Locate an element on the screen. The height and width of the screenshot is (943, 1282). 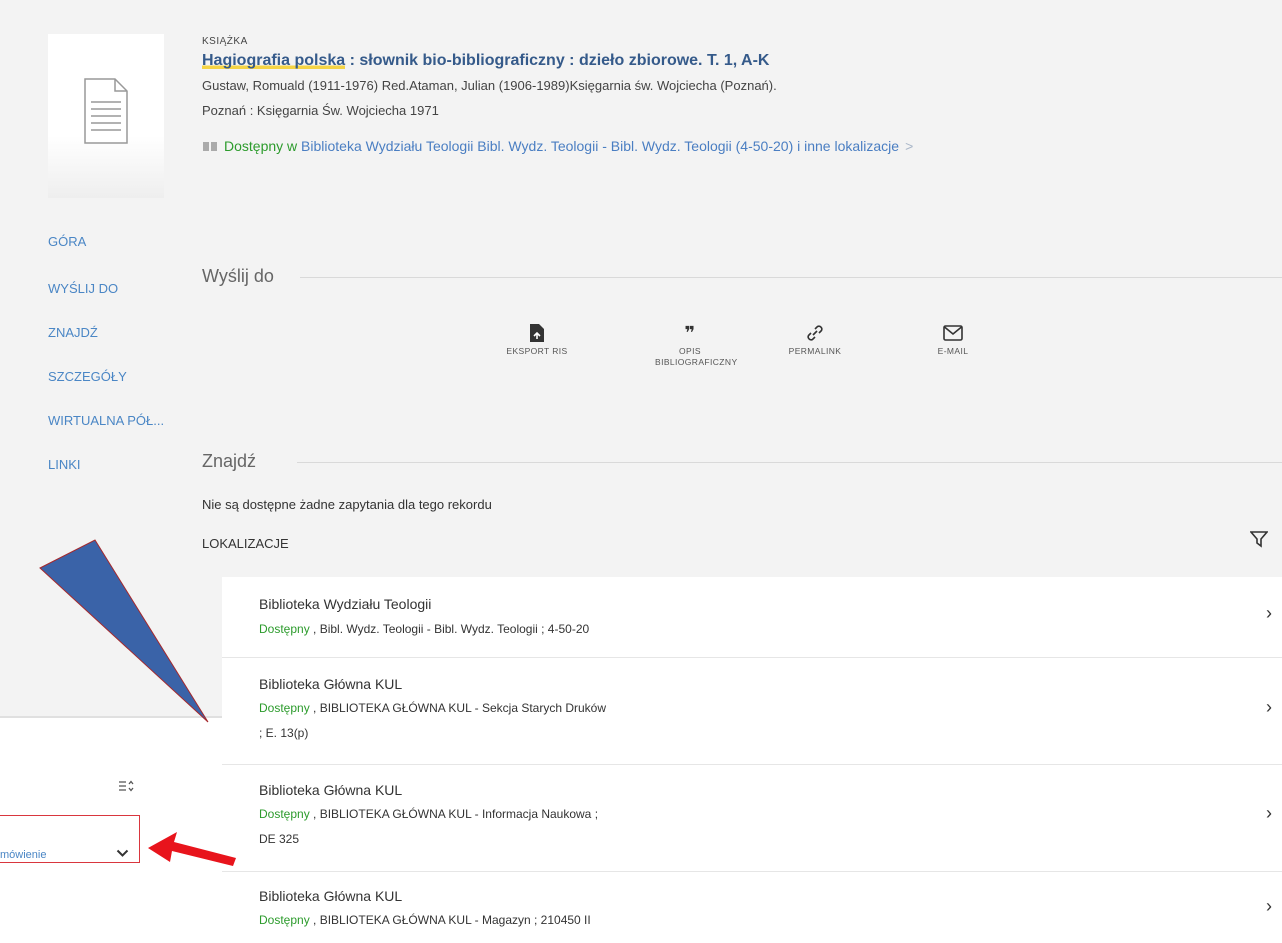
locations-label: LOKALIZACJE is located at coordinates (245, 543).